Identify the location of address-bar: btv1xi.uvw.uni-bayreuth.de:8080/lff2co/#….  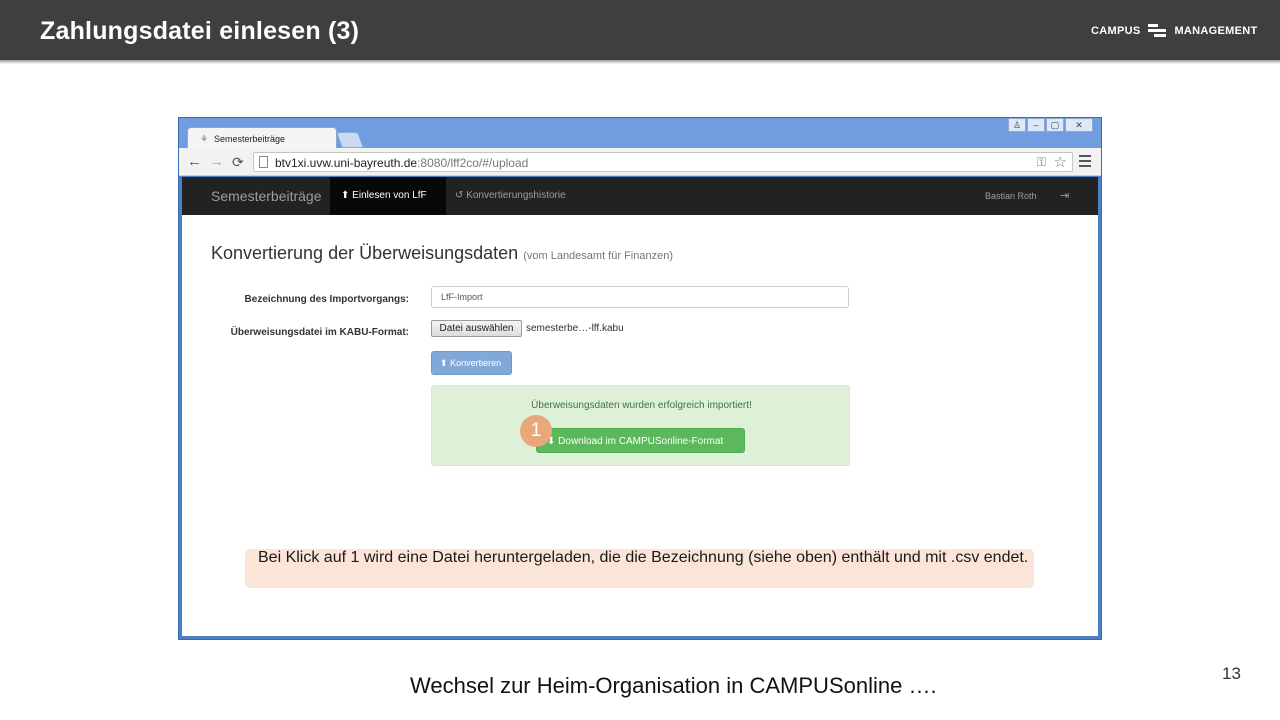
(663, 162).